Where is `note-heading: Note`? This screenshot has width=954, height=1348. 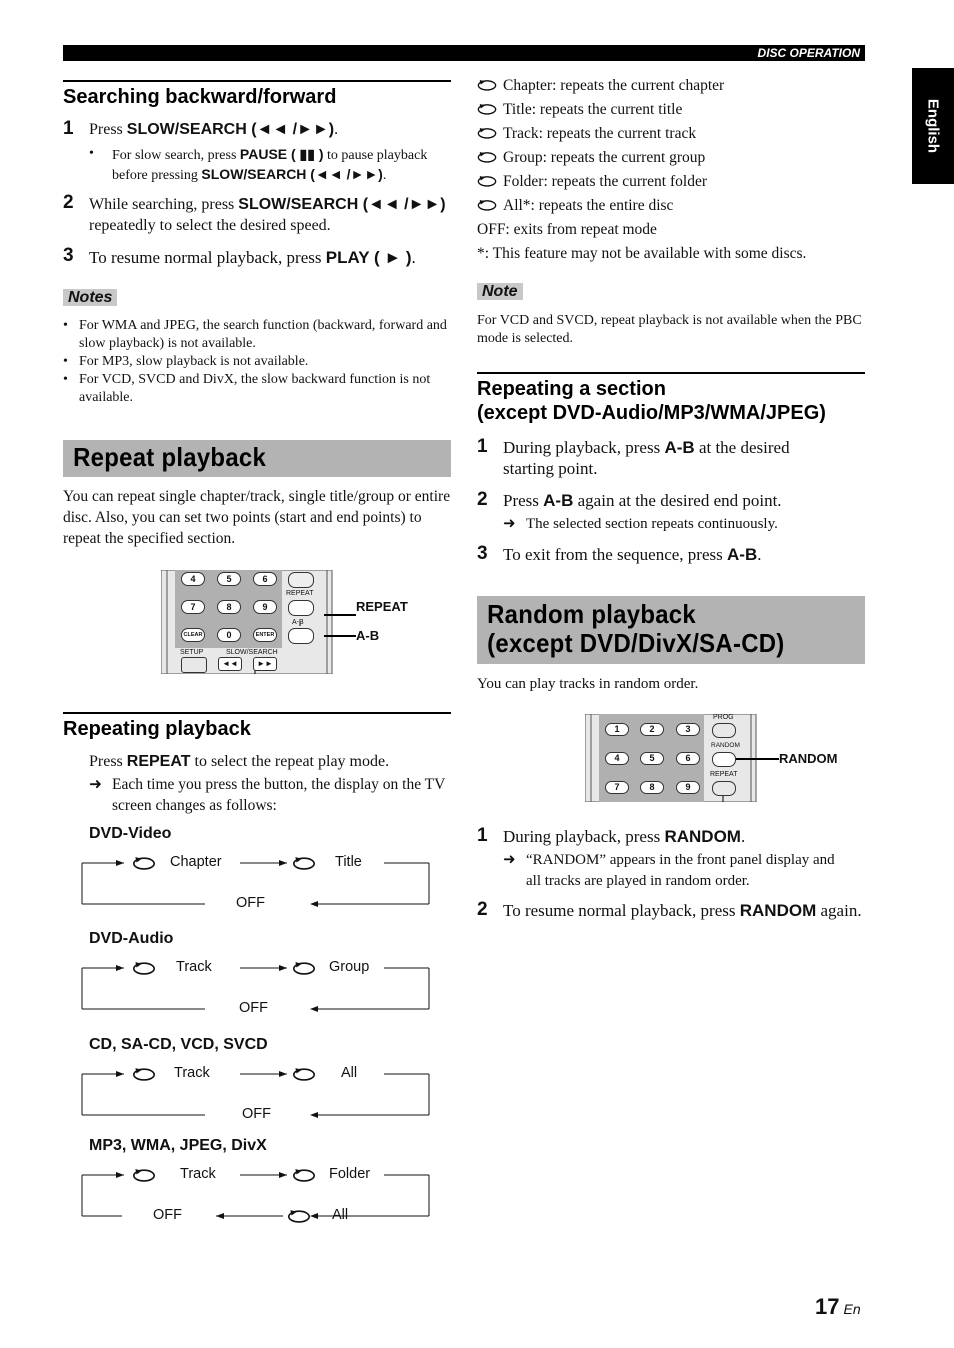
note-heading: Note is located at coordinates (500, 292).